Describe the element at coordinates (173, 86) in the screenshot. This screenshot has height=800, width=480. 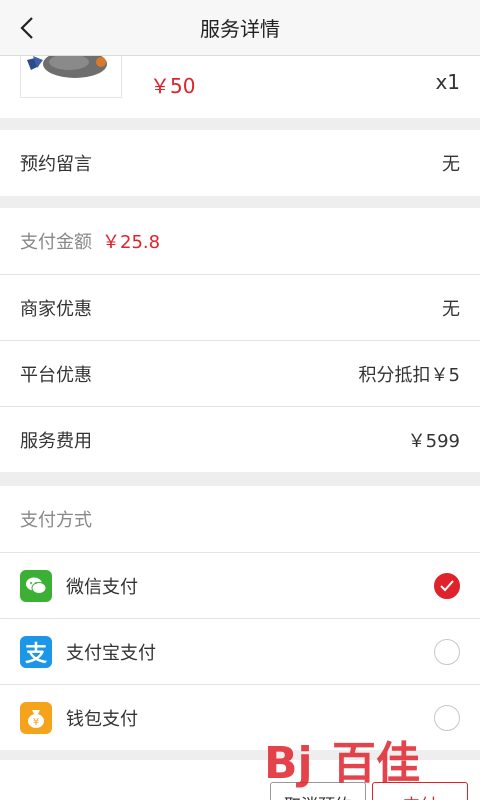
I see `product-price: ￥50` at that location.